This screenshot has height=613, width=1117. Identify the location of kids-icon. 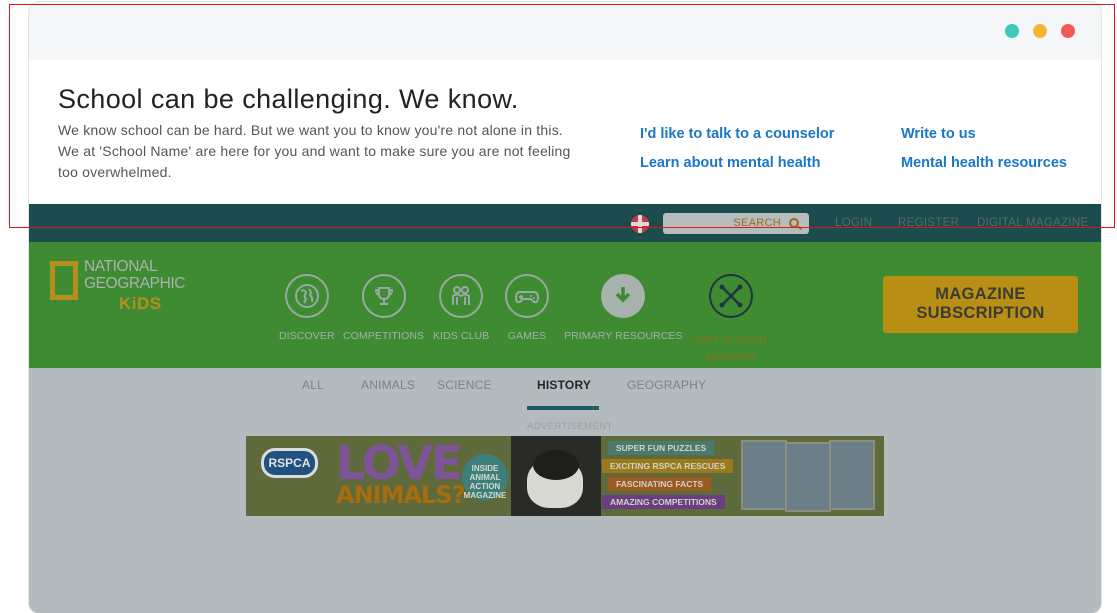
(461, 296).